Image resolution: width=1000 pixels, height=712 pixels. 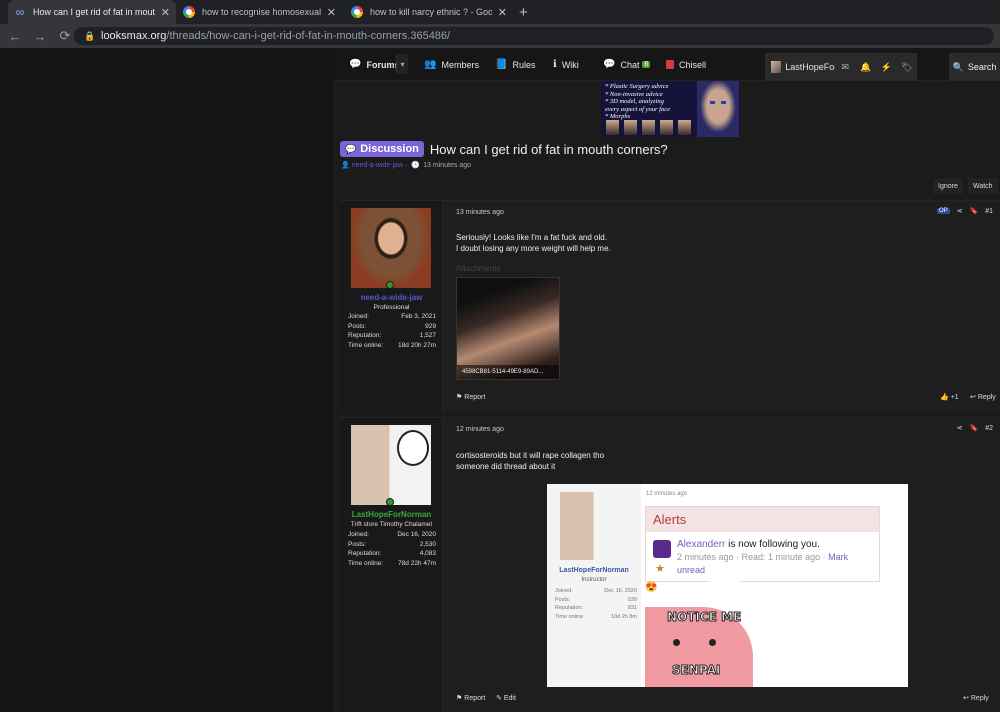 I want to click on new-tab-button: +, so click(x=523, y=12).